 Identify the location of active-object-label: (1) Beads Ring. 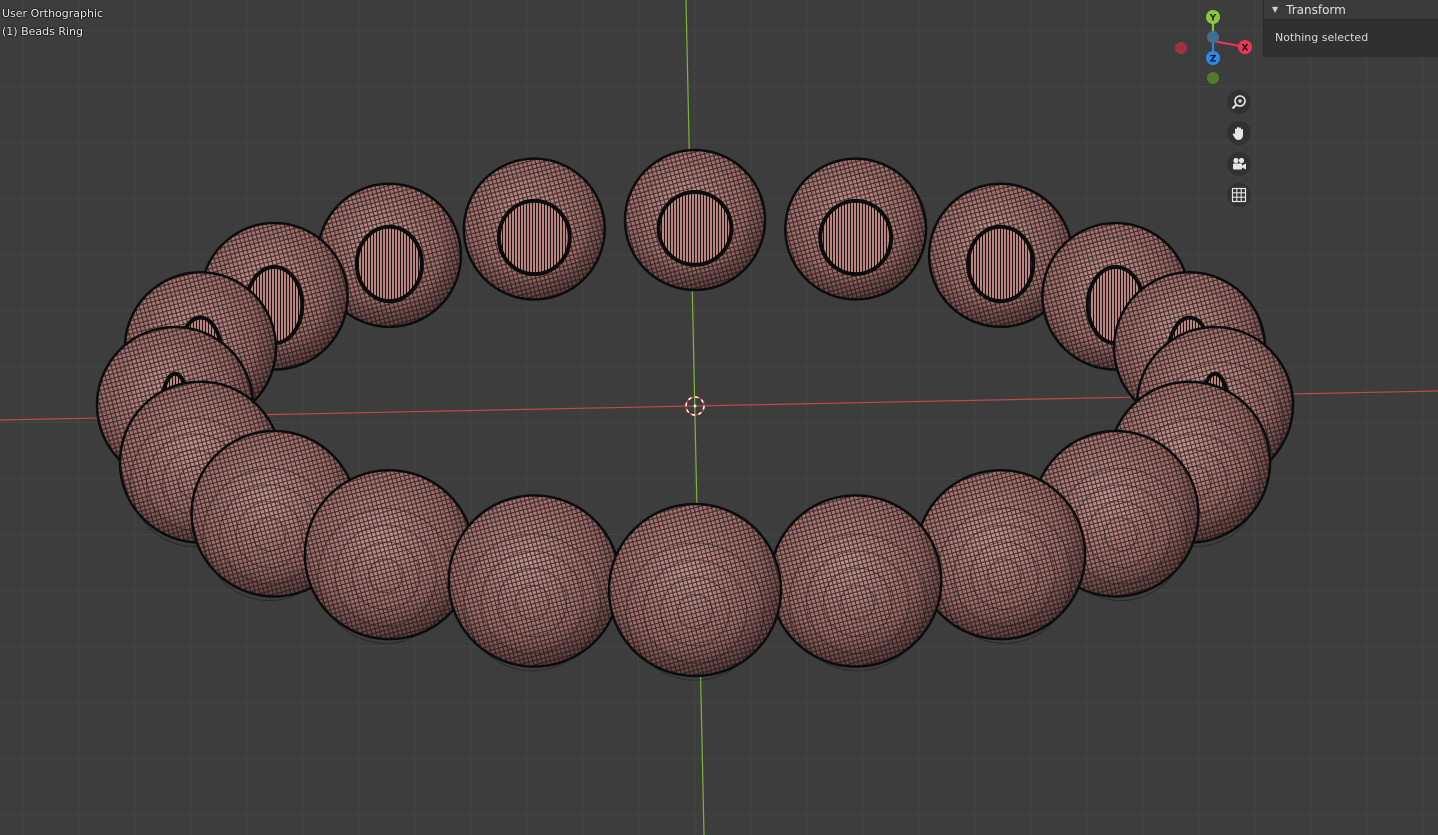
(42, 31).